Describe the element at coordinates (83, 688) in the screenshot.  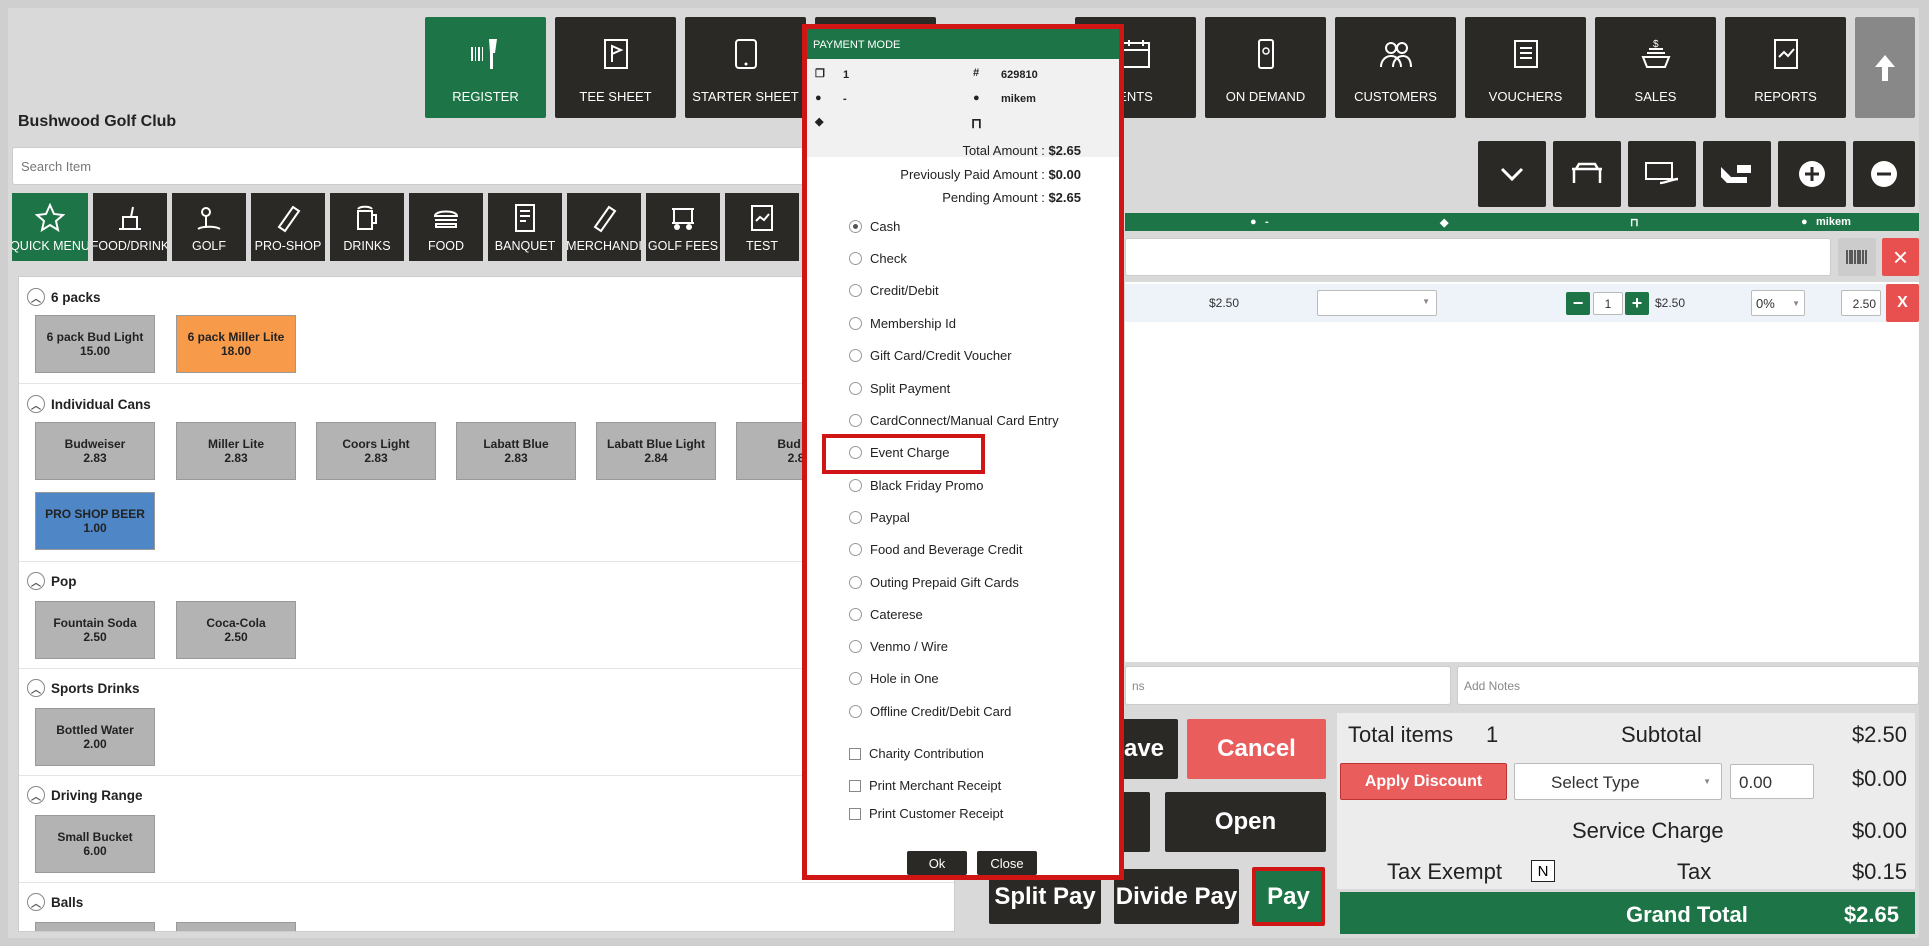
I see `section-sports-drinks: ︿ Sports Drinks` at that location.